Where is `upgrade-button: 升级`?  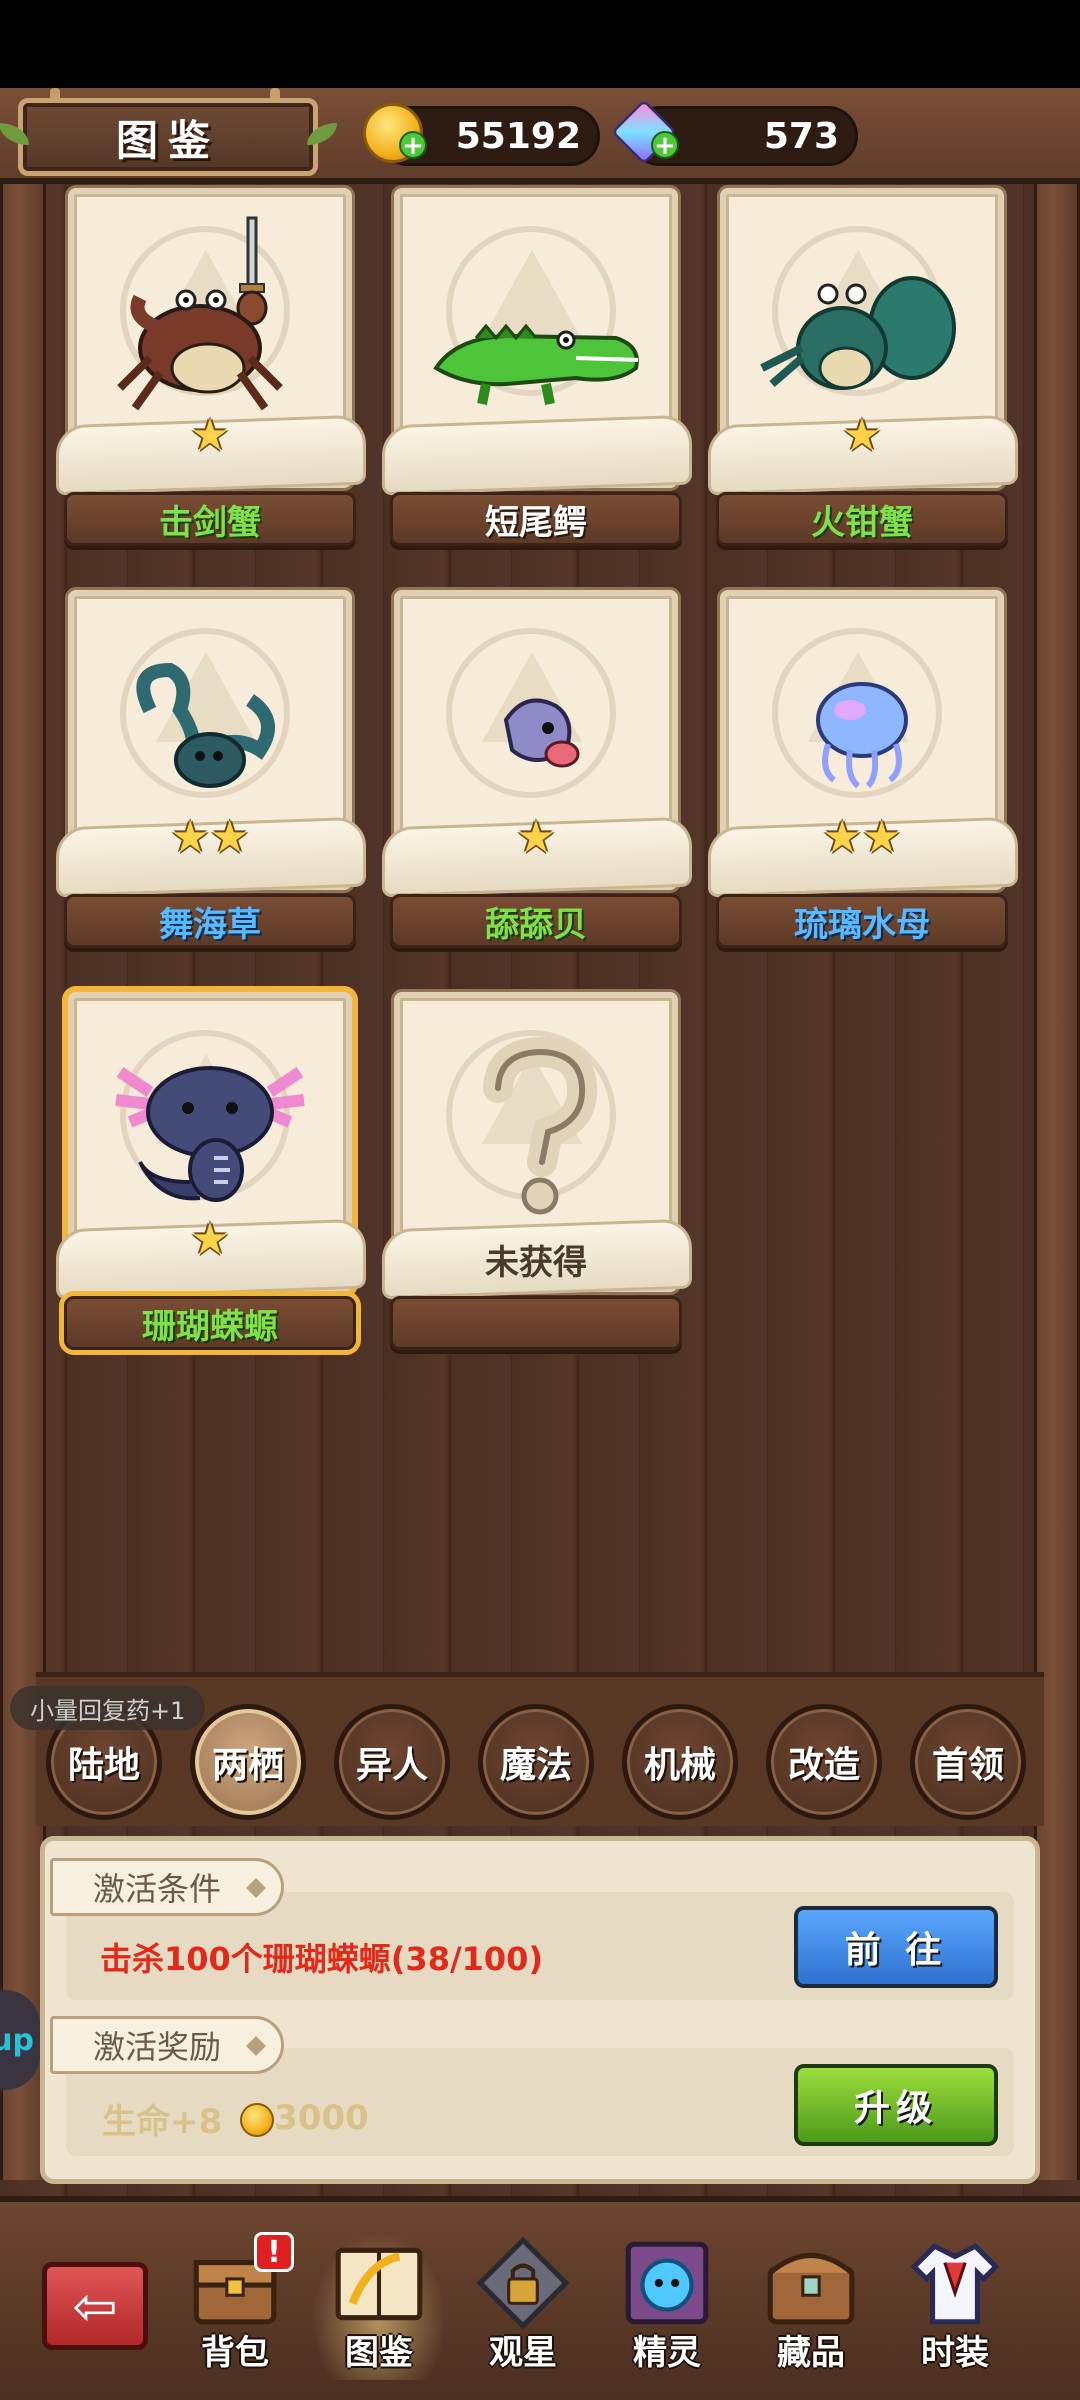 upgrade-button: 升级 is located at coordinates (896, 2105).